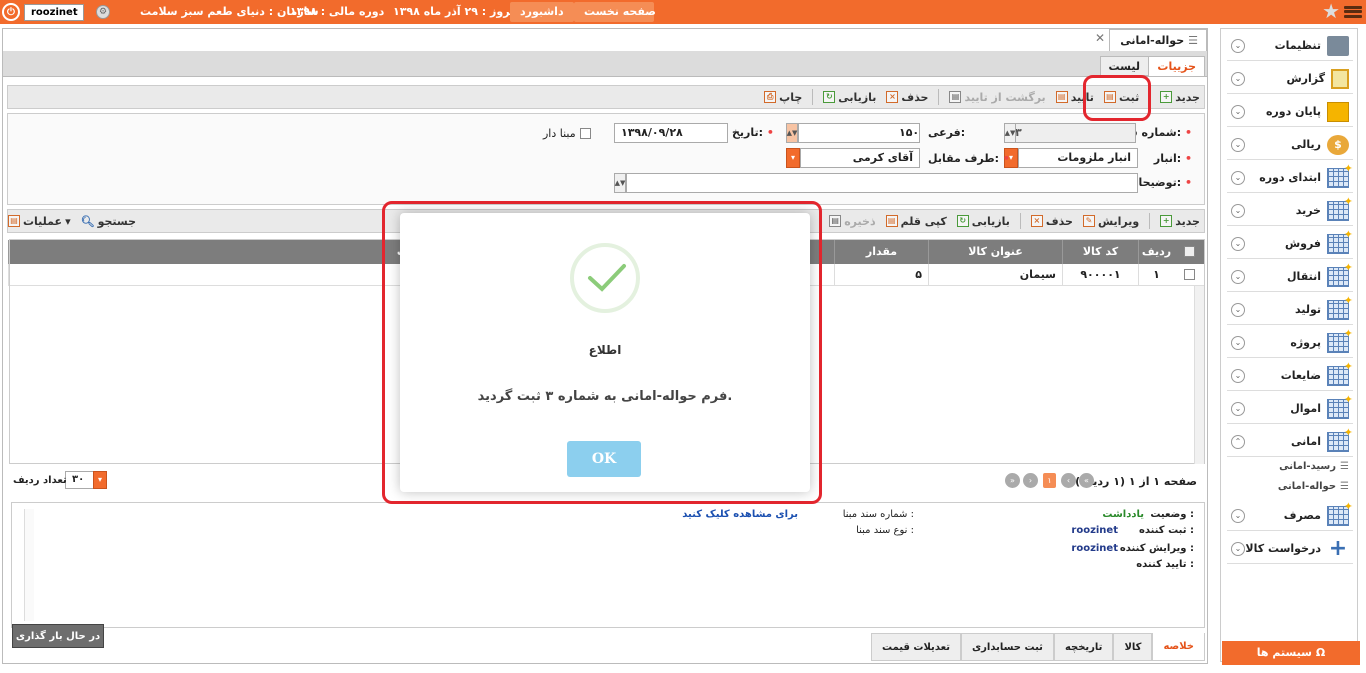 The width and height of the screenshot is (1366, 673). Describe the element at coordinates (1320, 652) in the screenshot. I see `omega-icon: Ω` at that location.